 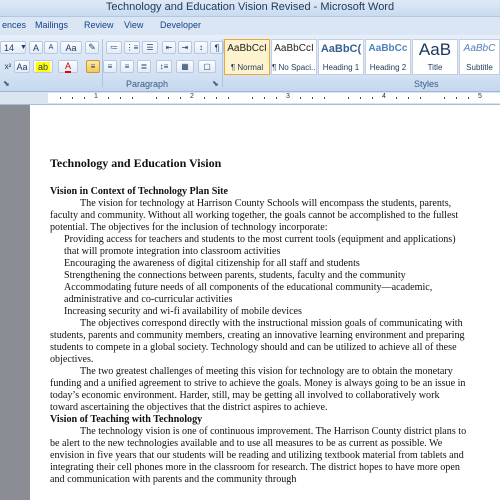 I want to click on shrink-font-button: A, so click(x=51, y=47).